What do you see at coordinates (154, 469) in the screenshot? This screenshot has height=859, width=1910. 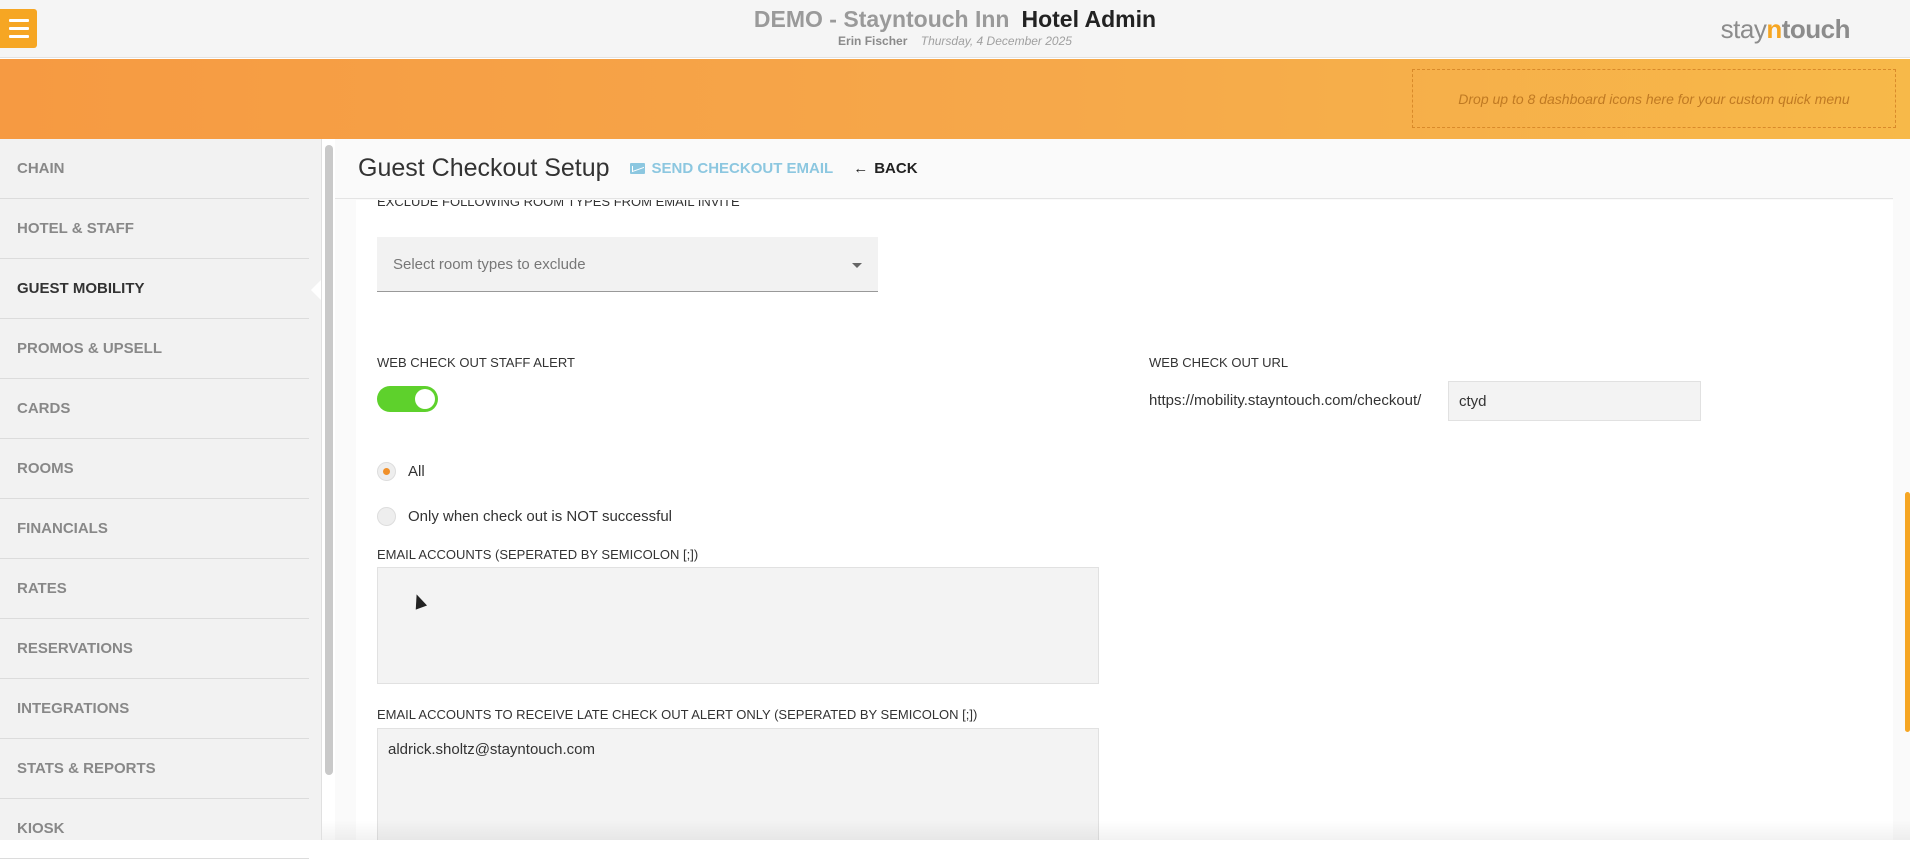 I see `sidebar-item-rooms: ROOMS` at bounding box center [154, 469].